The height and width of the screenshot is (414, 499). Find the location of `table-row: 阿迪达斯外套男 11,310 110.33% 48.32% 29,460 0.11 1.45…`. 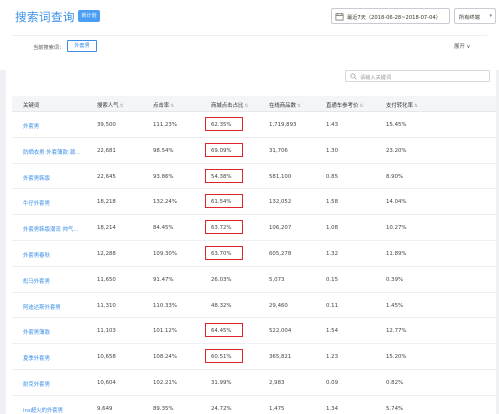

table-row: 阿迪达斯外套男 11,310 110.33% 48.32% 29,460 0.11 1.45… is located at coordinates (254, 305).